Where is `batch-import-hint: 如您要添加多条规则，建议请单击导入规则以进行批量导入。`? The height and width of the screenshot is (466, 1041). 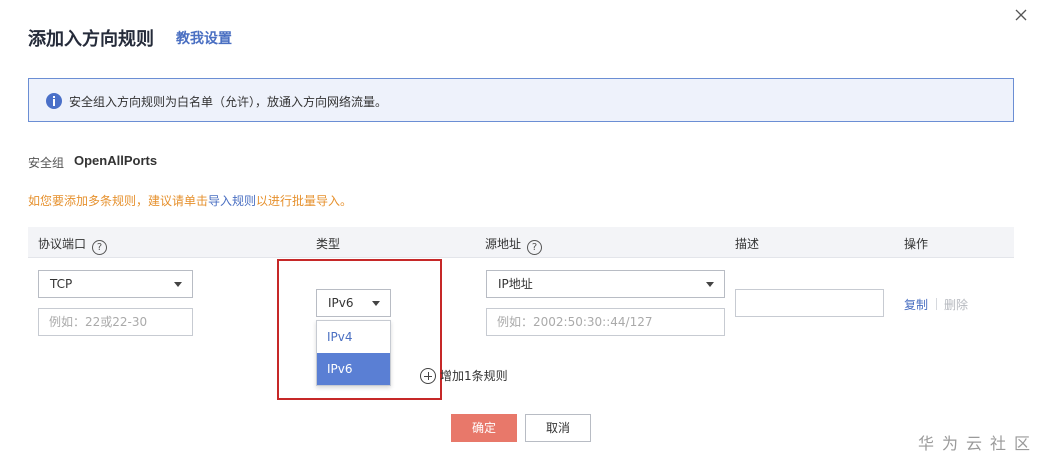
batch-import-hint: 如您要添加多条规则，建议请单击导入规则以进行批量导入。 is located at coordinates (190, 200).